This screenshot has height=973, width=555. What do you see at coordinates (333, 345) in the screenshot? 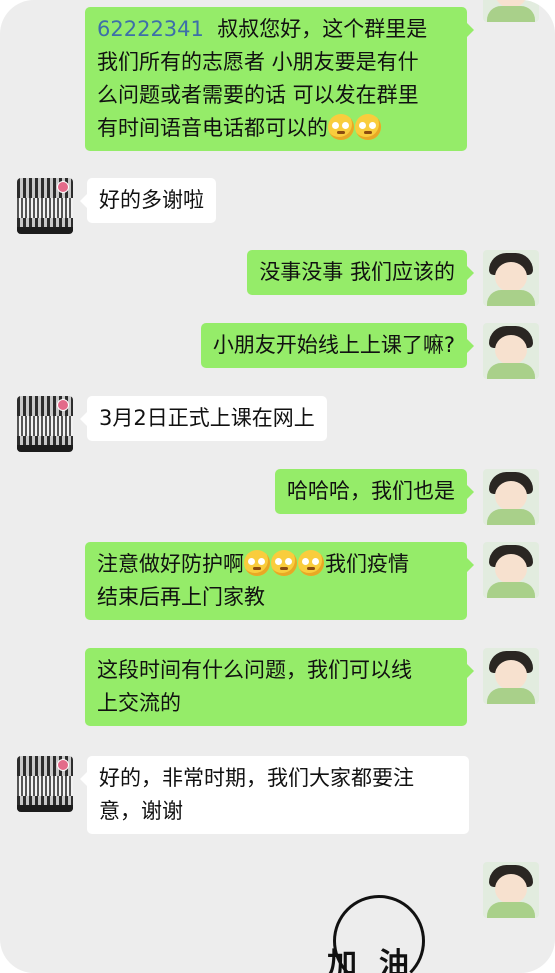
I see `message-text: 小朋友开始线上上课了嘛?` at bounding box center [333, 345].